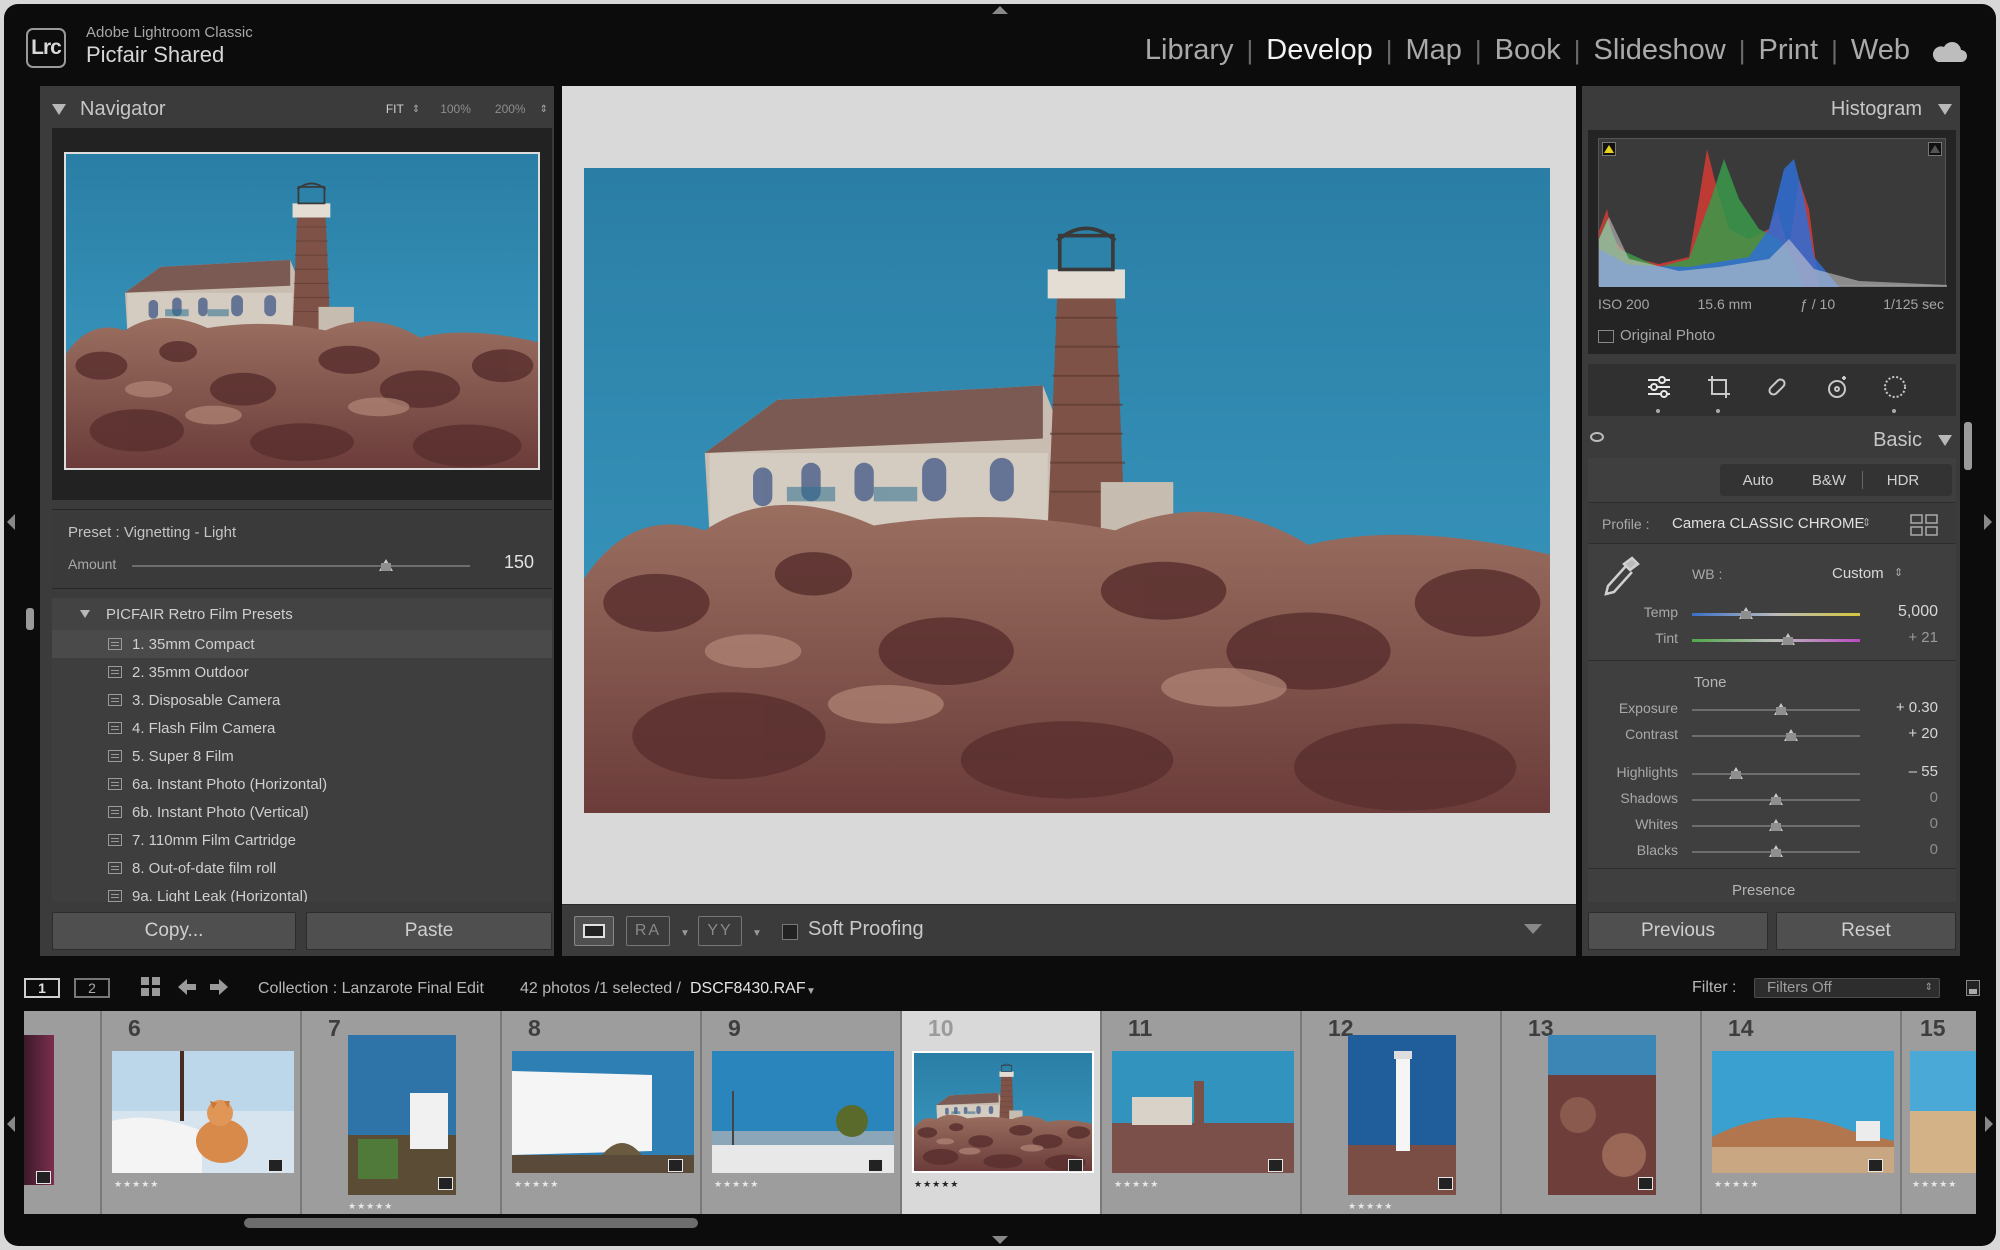 This screenshot has height=1250, width=2000. I want to click on filmstrip-cell: 15 ★★★★★, so click(1939, 1112).